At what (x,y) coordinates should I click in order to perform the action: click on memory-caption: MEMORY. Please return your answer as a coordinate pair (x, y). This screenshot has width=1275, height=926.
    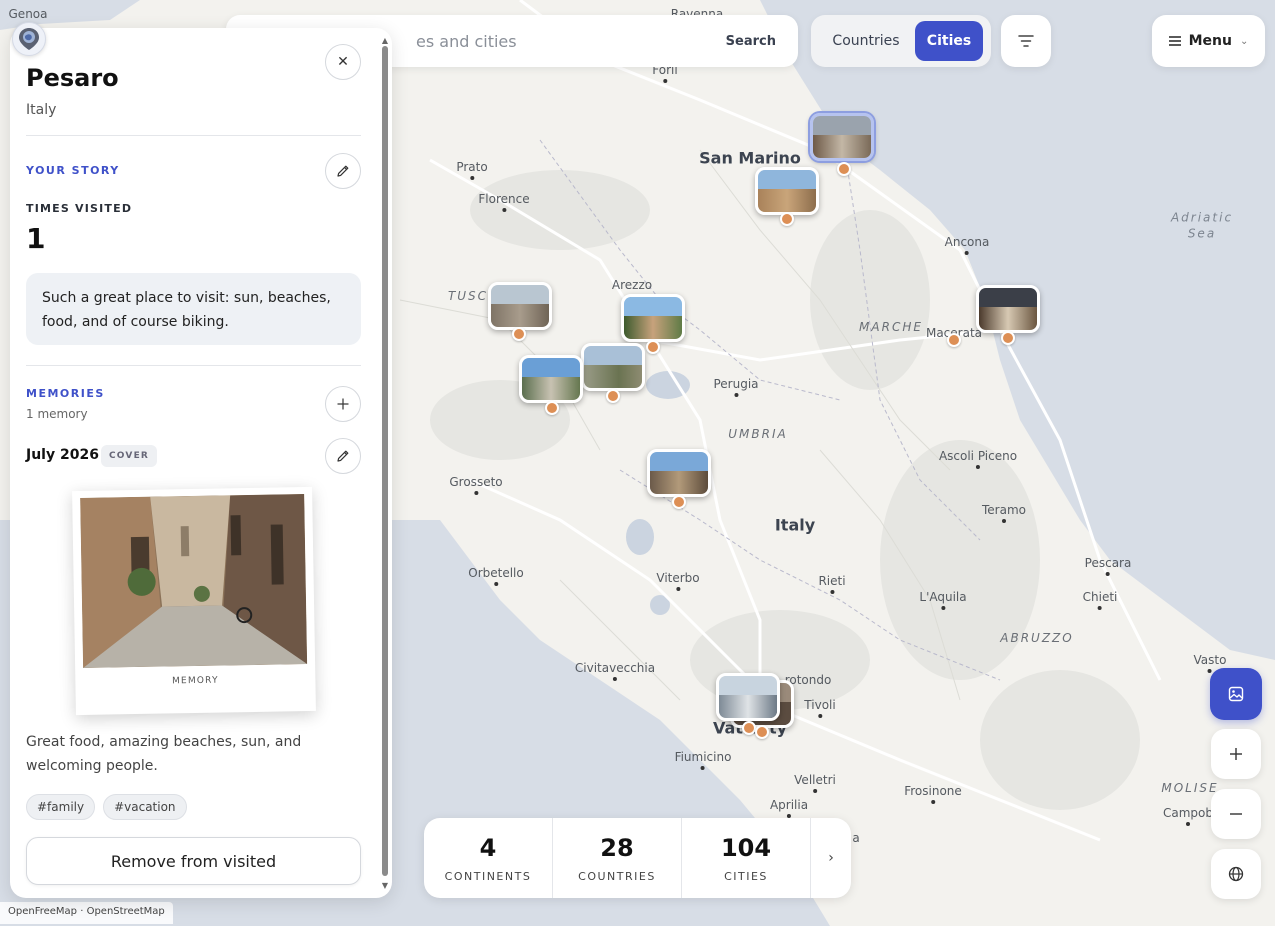
    Looking at the image, I should click on (195, 681).